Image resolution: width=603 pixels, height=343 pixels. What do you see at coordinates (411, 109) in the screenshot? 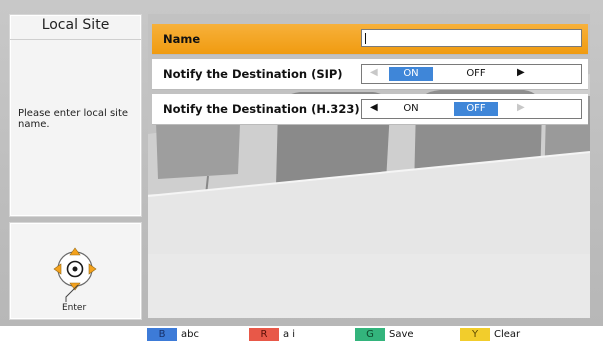
I see `notify-h323-on-option: ON` at bounding box center [411, 109].